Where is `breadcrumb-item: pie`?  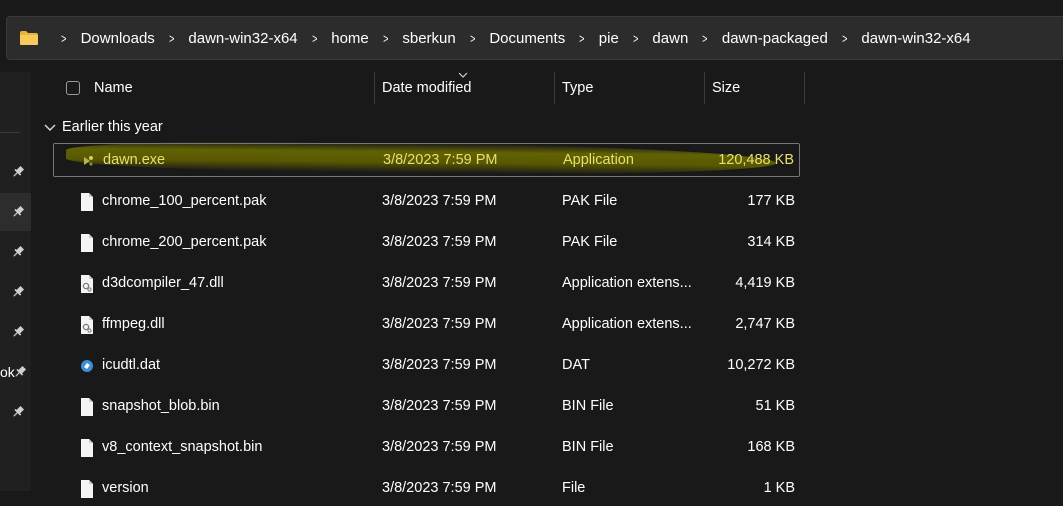
breadcrumb-item: pie is located at coordinates (609, 38).